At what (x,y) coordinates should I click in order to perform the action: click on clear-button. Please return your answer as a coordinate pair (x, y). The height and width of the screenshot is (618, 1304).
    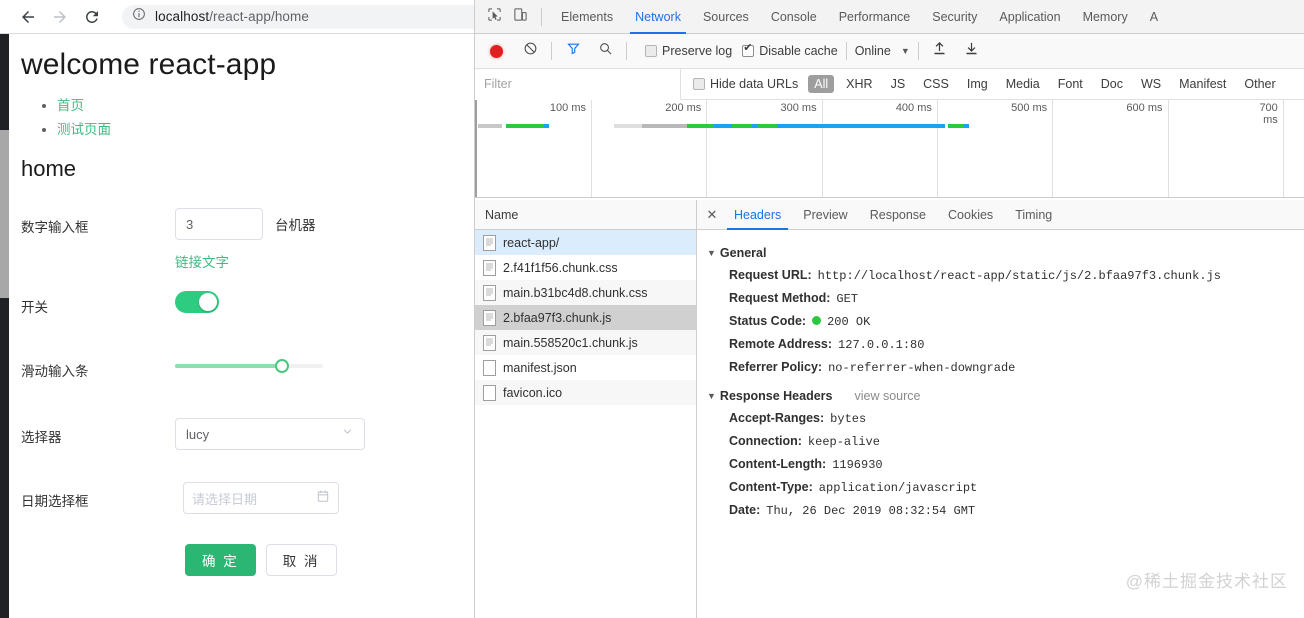
    Looking at the image, I should click on (530, 51).